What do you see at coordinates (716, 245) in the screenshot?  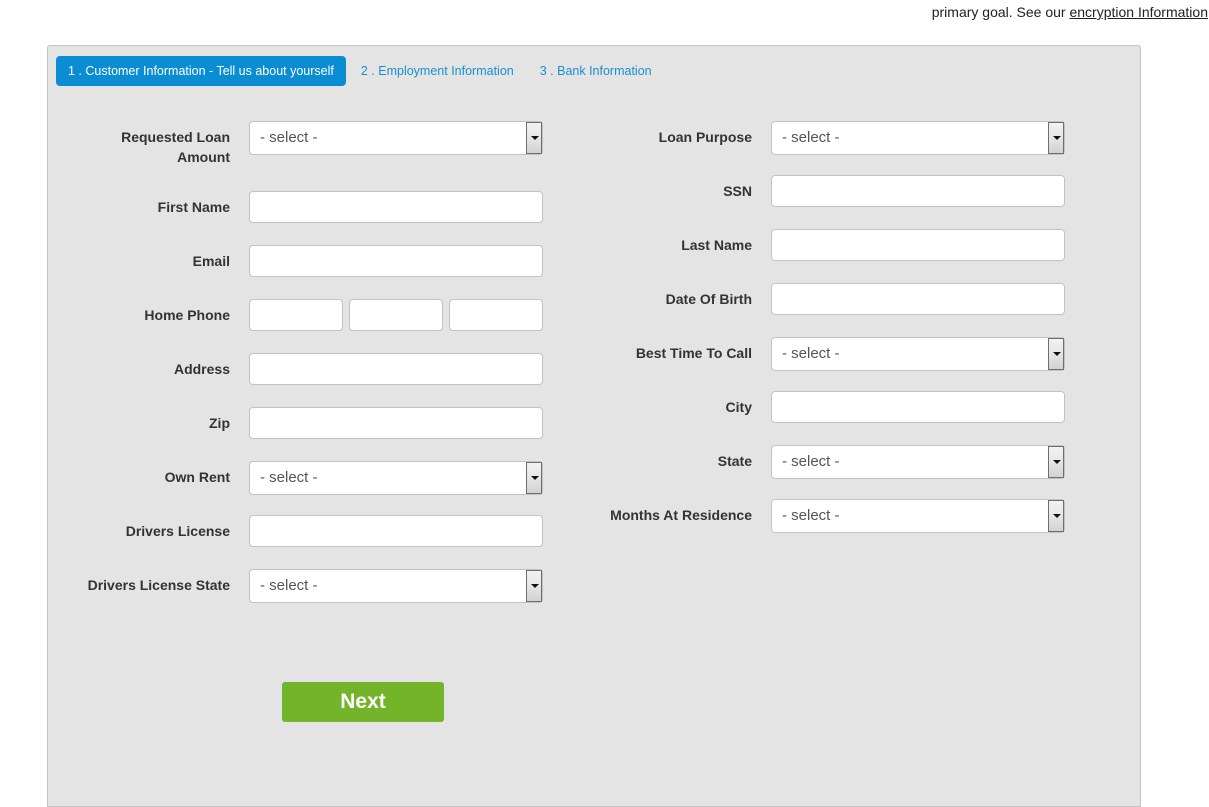 I see `last-name-label: Last Name` at bounding box center [716, 245].